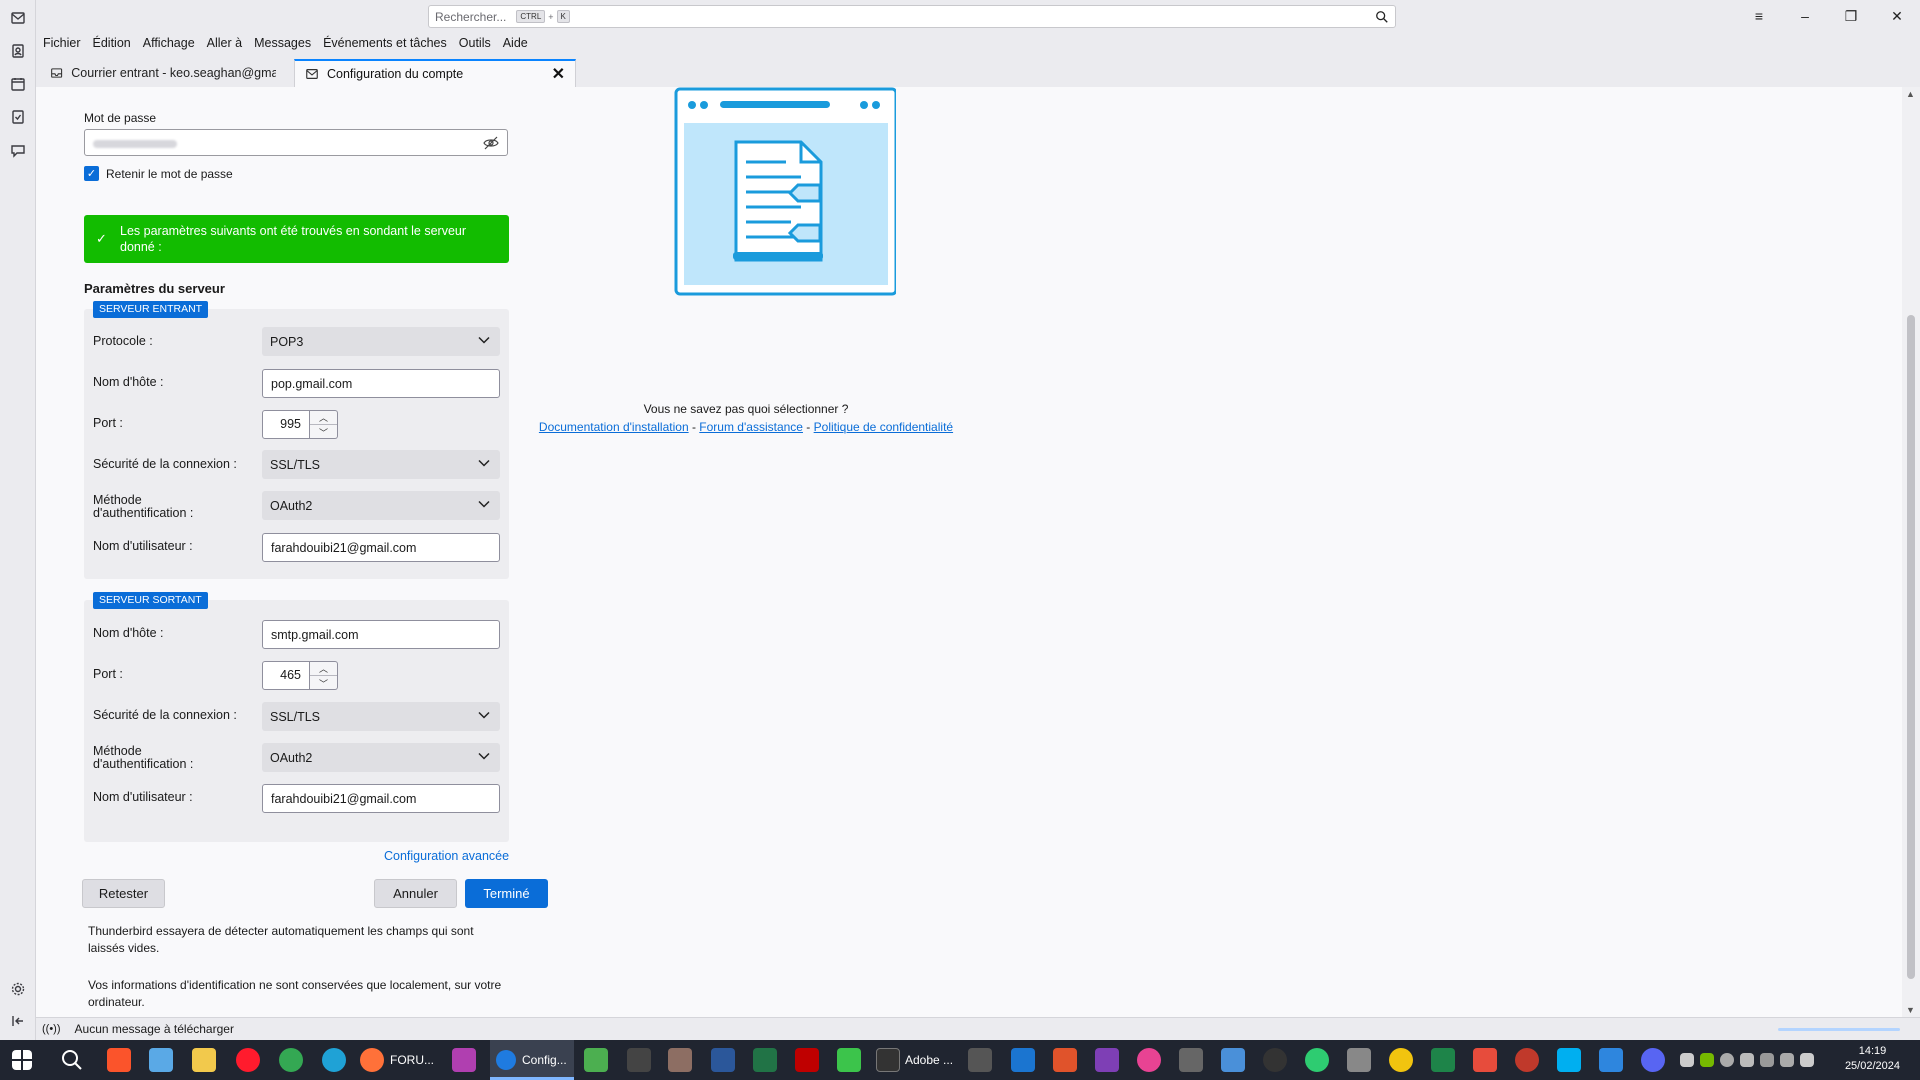  Describe the element at coordinates (464, 1060) in the screenshot. I see `app-icon` at that location.